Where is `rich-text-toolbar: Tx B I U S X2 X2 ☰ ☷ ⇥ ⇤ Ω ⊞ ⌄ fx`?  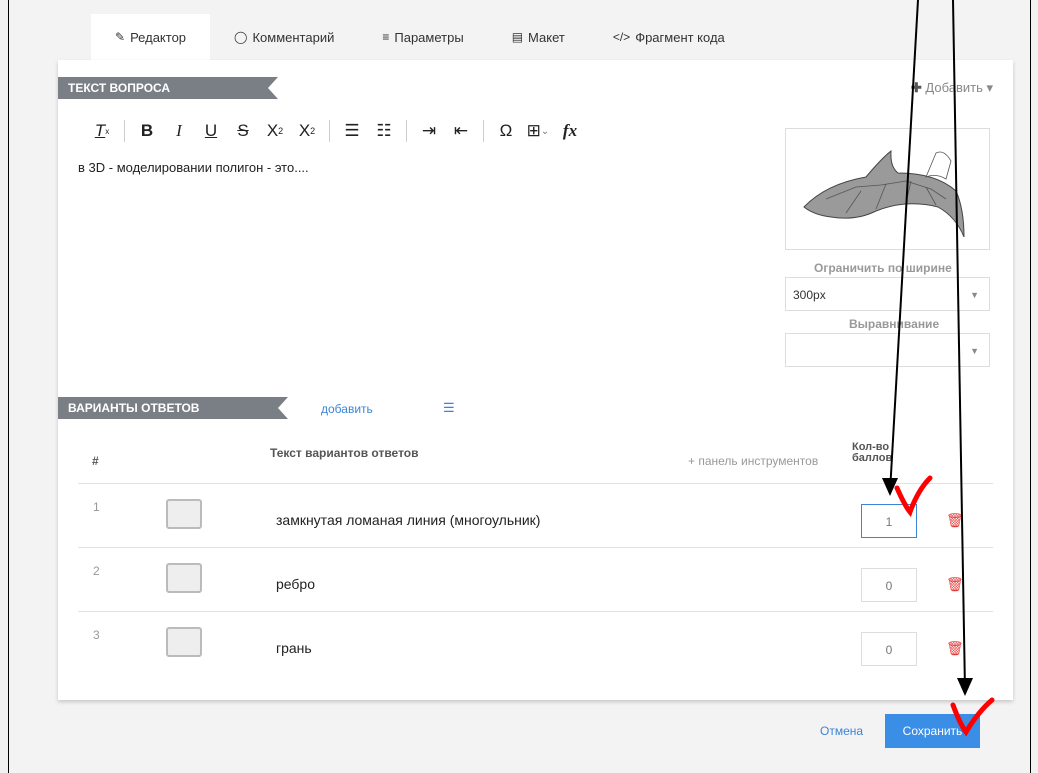 rich-text-toolbar: Tx B I U S X2 X2 ☰ ☷ ⇥ ⇤ Ω ⊞ ⌄ fx is located at coordinates (336, 131).